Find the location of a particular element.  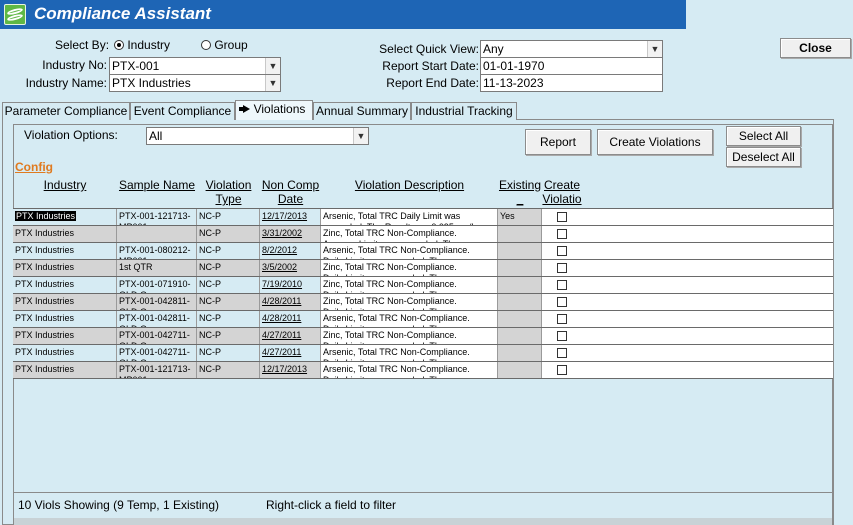

tab-violations: Violations is located at coordinates (274, 110).